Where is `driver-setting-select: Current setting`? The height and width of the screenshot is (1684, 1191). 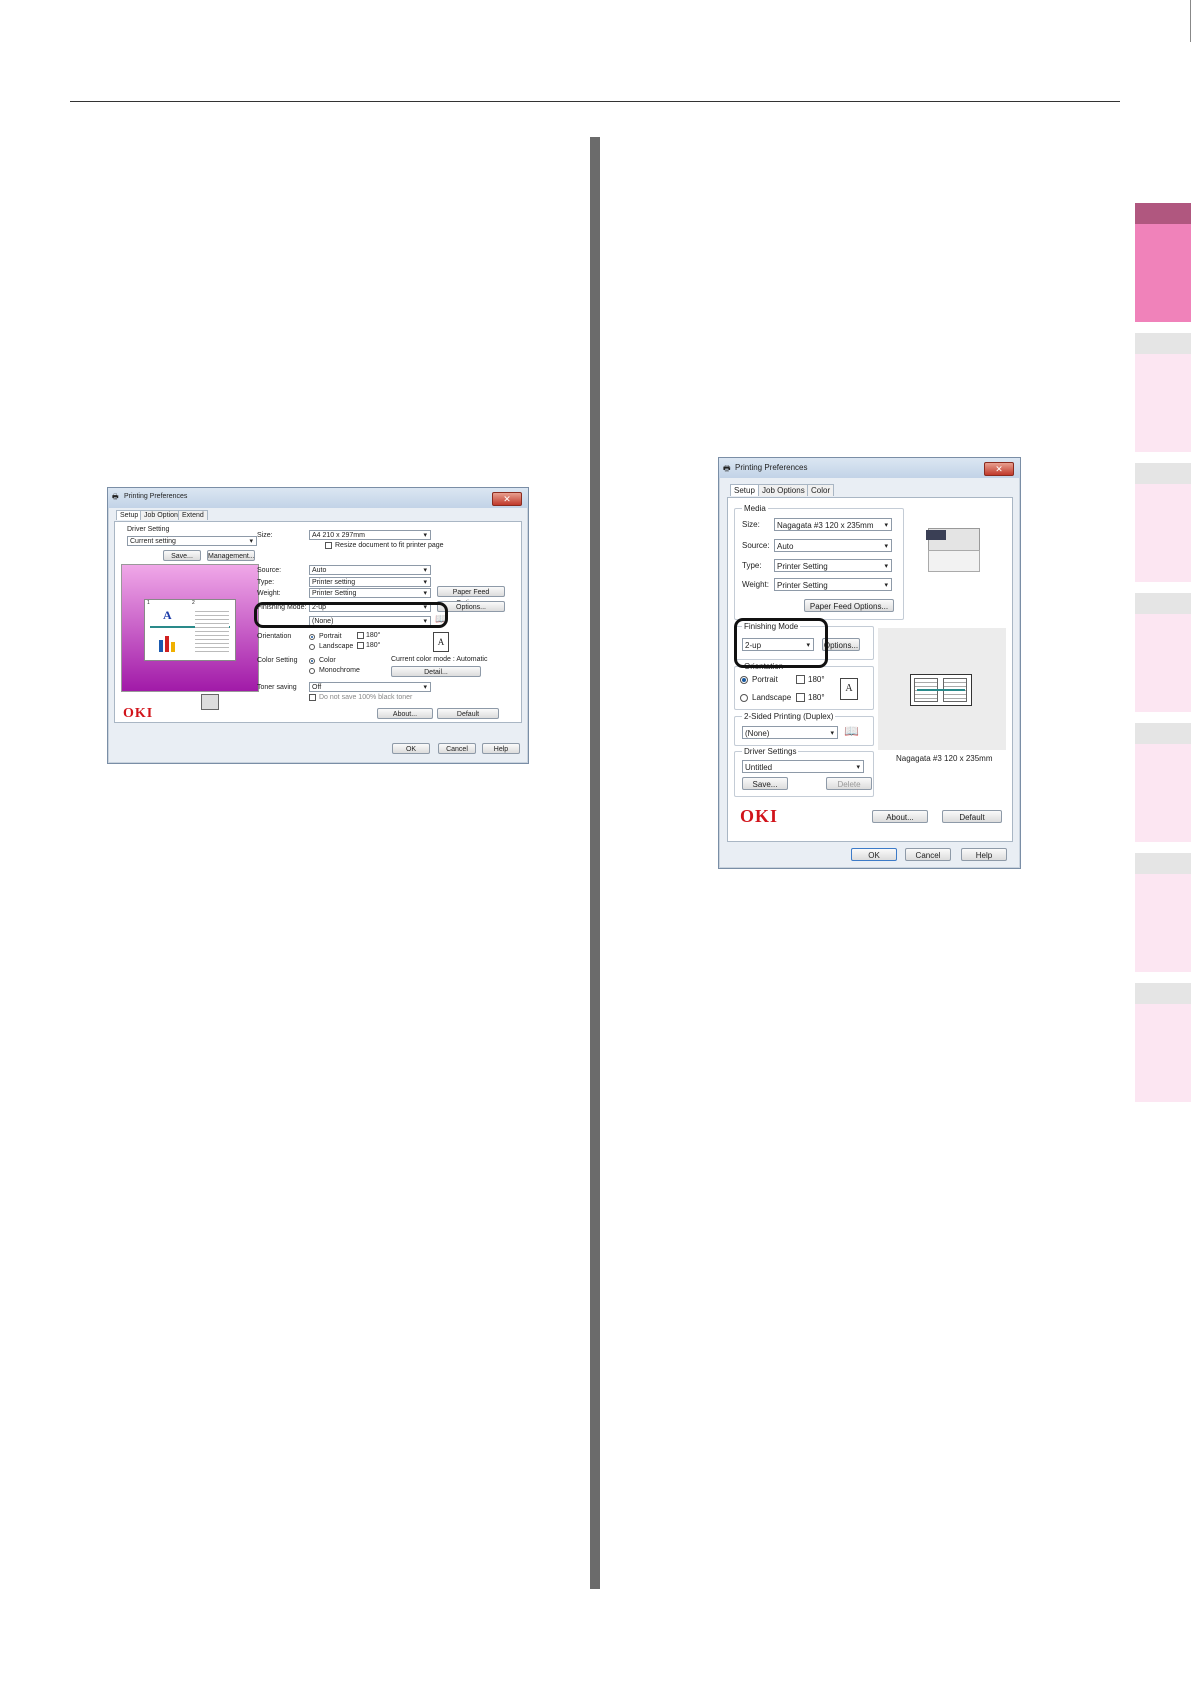
driver-setting-select: Current setting is located at coordinates (192, 541).